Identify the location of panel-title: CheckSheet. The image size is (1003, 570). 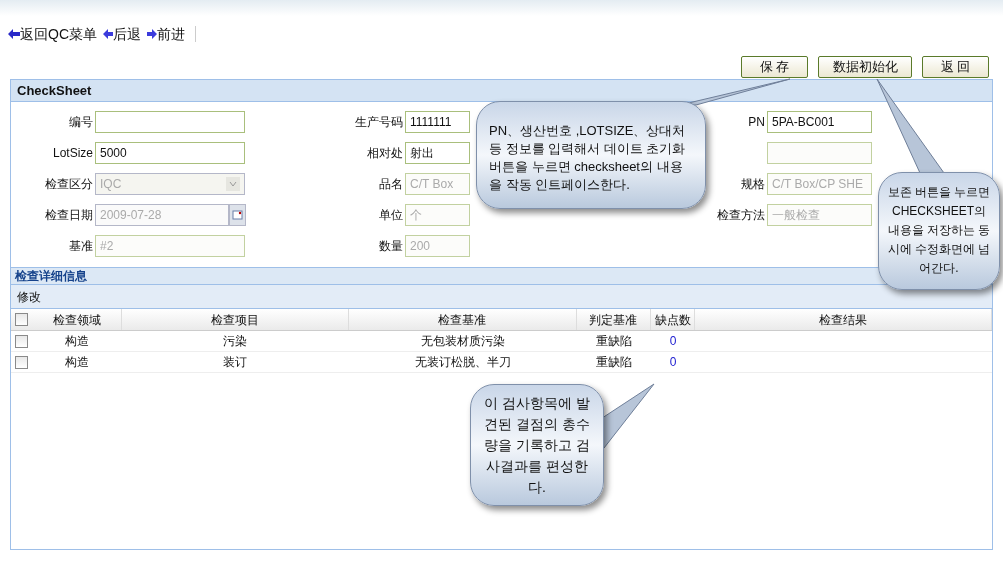
(54, 90).